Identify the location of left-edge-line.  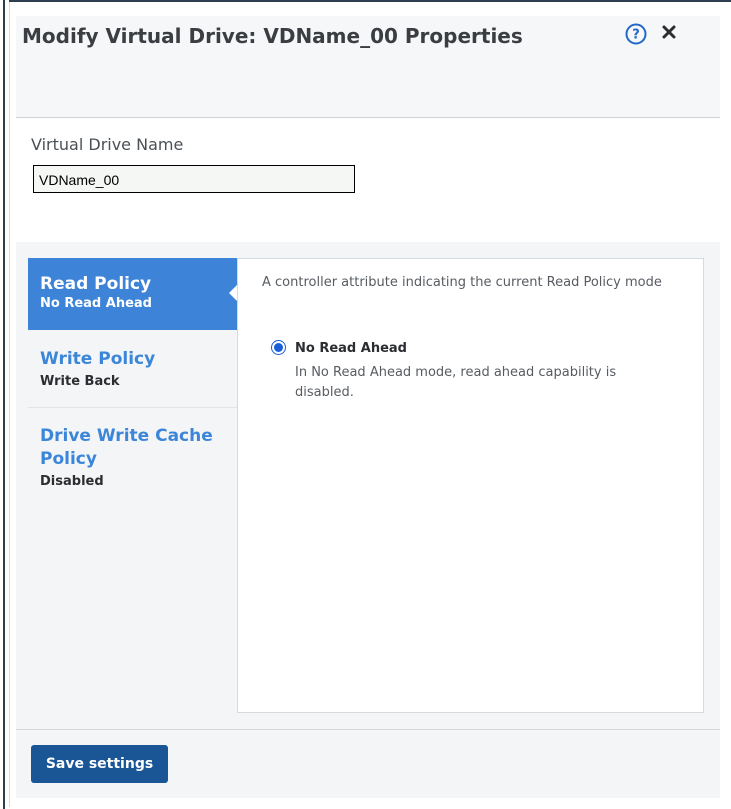
(4, 404).